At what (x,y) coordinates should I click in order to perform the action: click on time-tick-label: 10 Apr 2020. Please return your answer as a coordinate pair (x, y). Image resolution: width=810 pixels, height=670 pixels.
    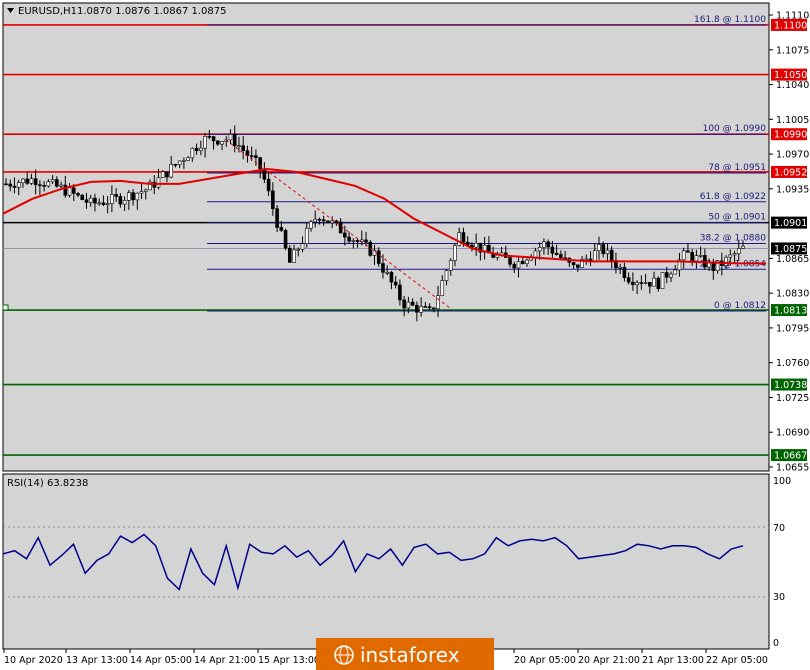
    Looking at the image, I should click on (33, 660).